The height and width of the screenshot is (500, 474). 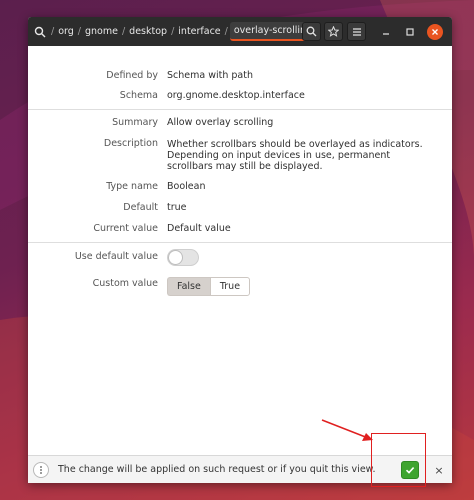 I want to click on current-value-row: Current value Default value, so click(x=240, y=229).